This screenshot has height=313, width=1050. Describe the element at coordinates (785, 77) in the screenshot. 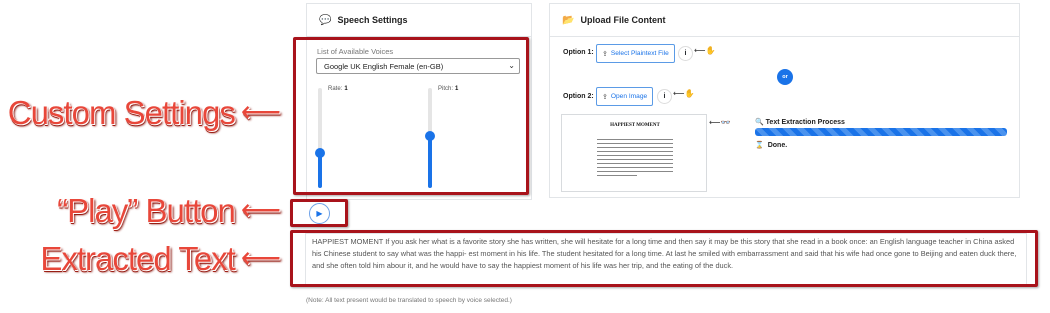

I see `or-badge: or` at that location.